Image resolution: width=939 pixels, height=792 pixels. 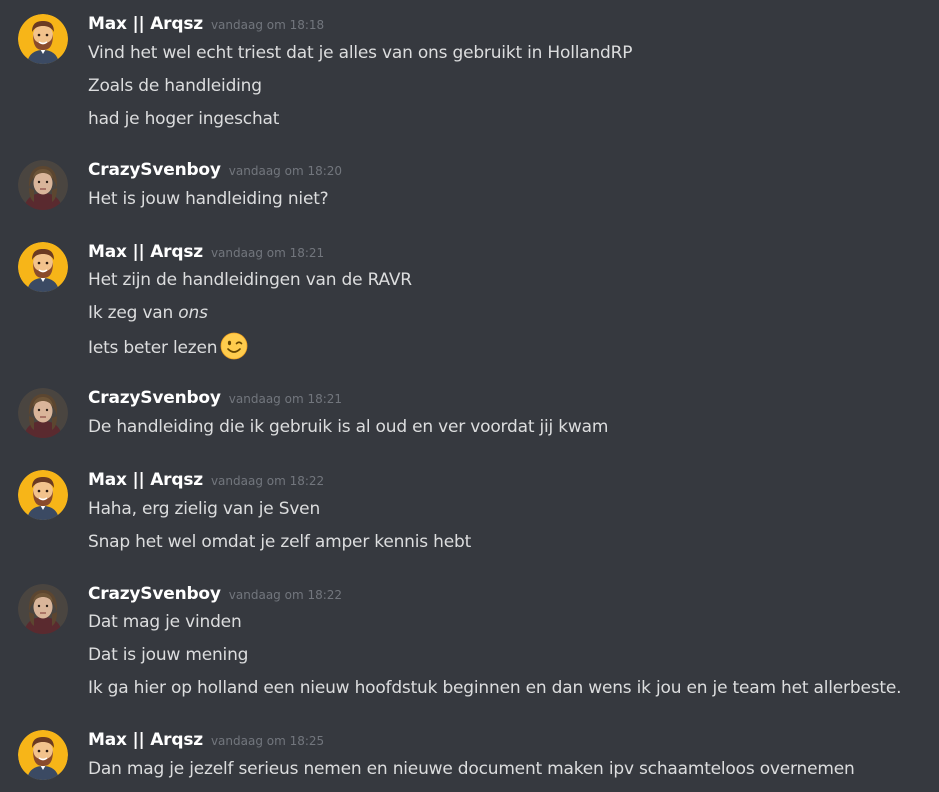 I want to click on message-text: Het is jouw handleiding niet?, so click(x=208, y=199).